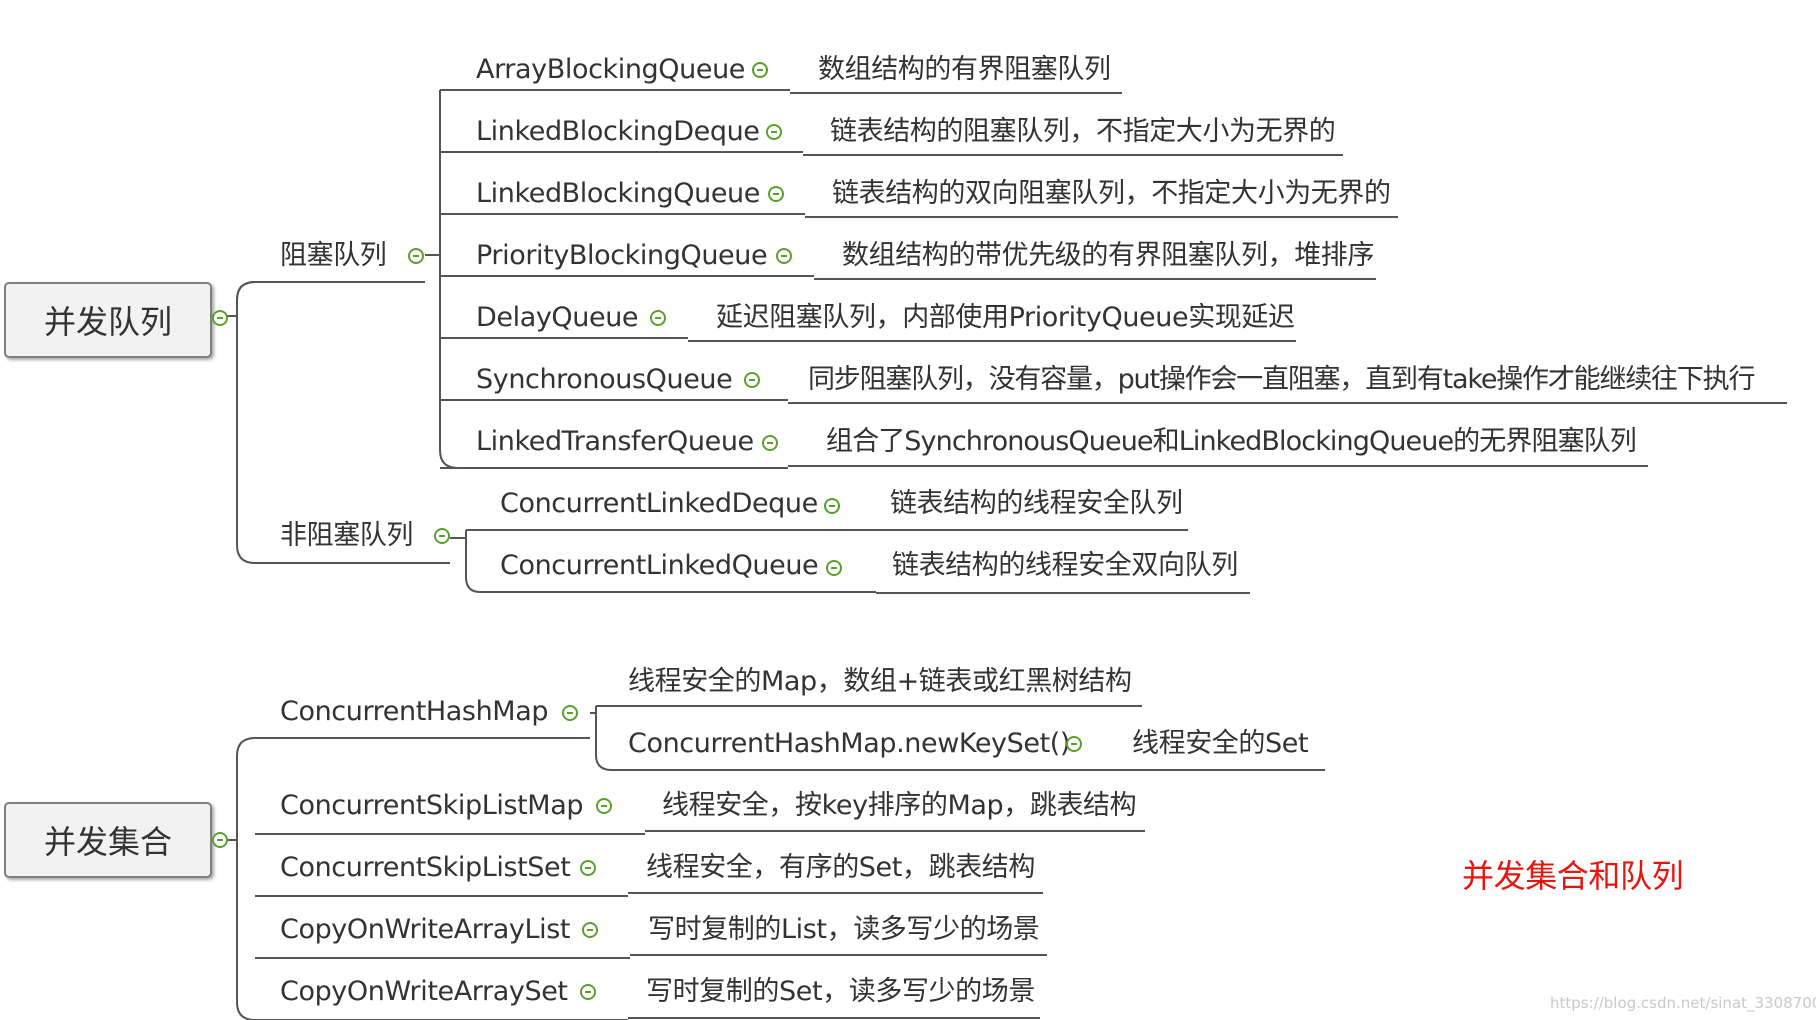 The width and height of the screenshot is (1816, 1020). I want to click on watermark: https://blog.csdn.net/sinat_33087001, so click(1683, 1003).